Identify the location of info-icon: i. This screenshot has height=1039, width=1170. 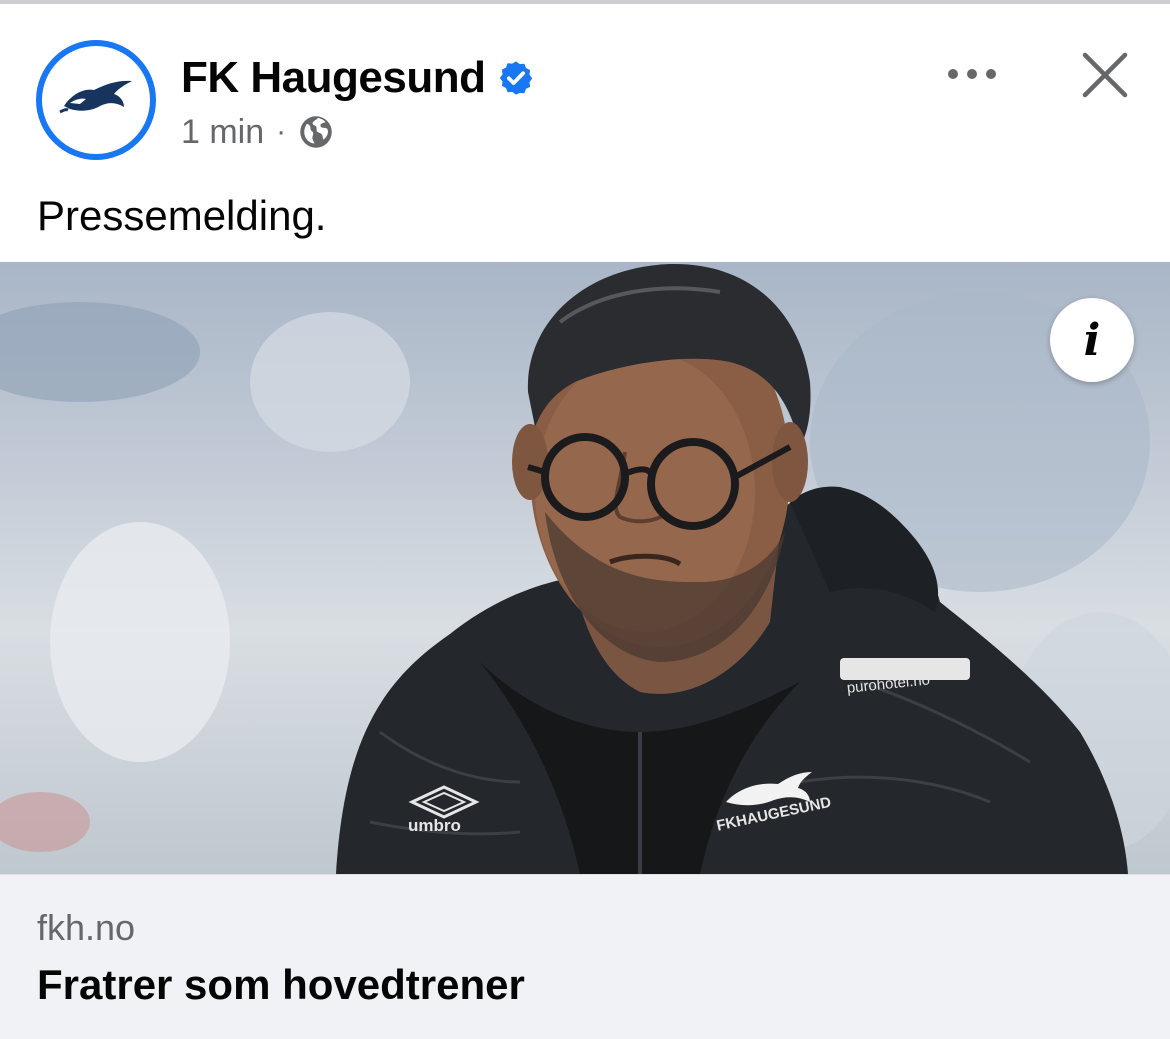
(1092, 340).